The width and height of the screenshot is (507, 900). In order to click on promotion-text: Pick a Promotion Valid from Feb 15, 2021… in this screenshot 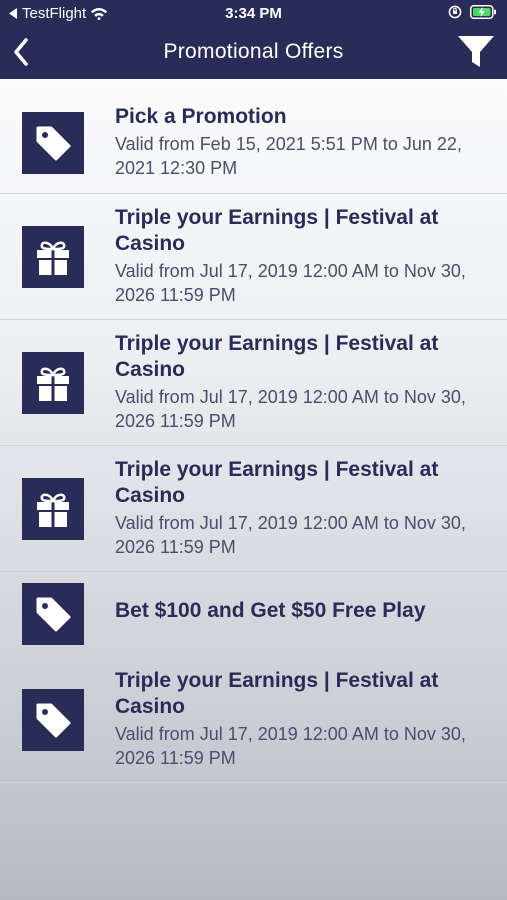, I will do `click(300, 142)`.